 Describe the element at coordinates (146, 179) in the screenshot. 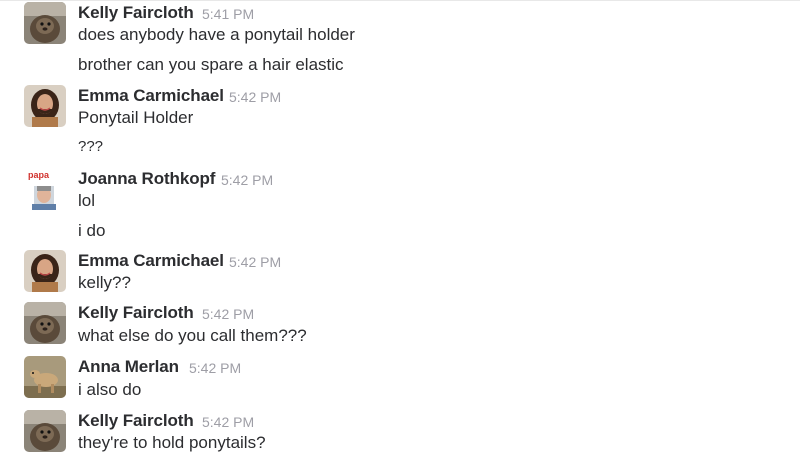

I see `message-author: Joanna Rothkopf` at that location.